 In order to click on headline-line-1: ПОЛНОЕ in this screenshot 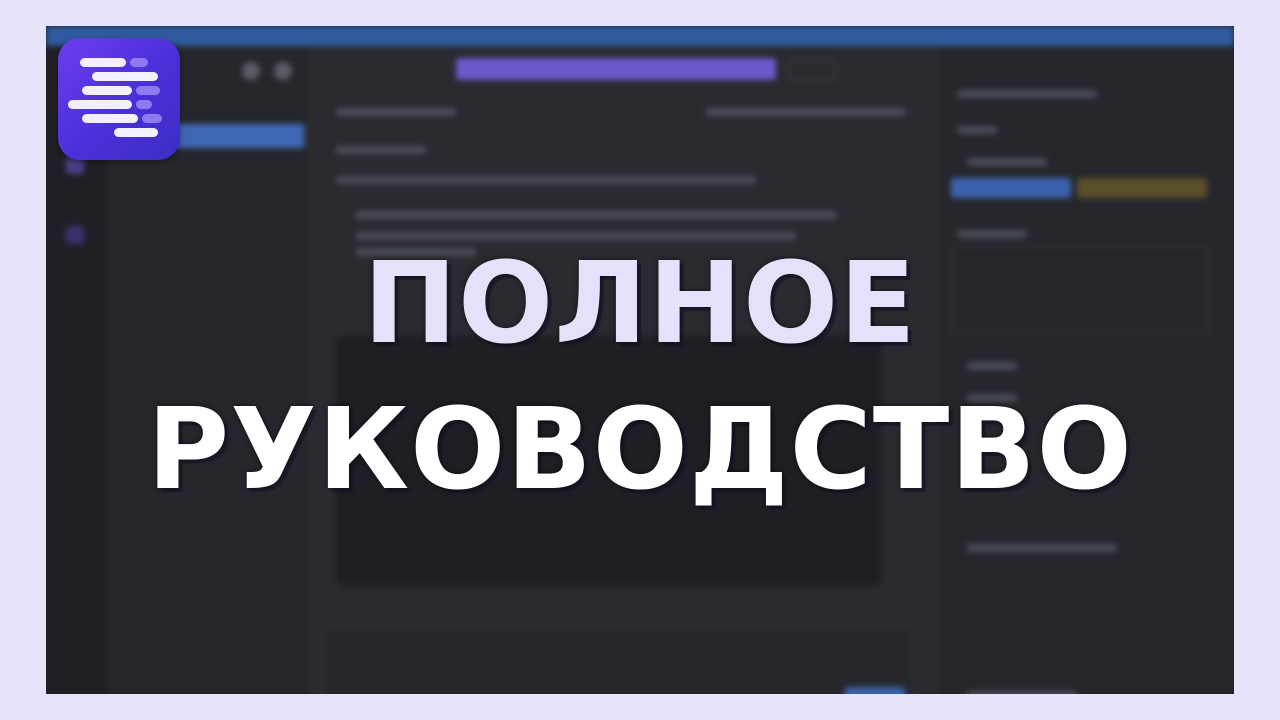, I will do `click(640, 304)`.